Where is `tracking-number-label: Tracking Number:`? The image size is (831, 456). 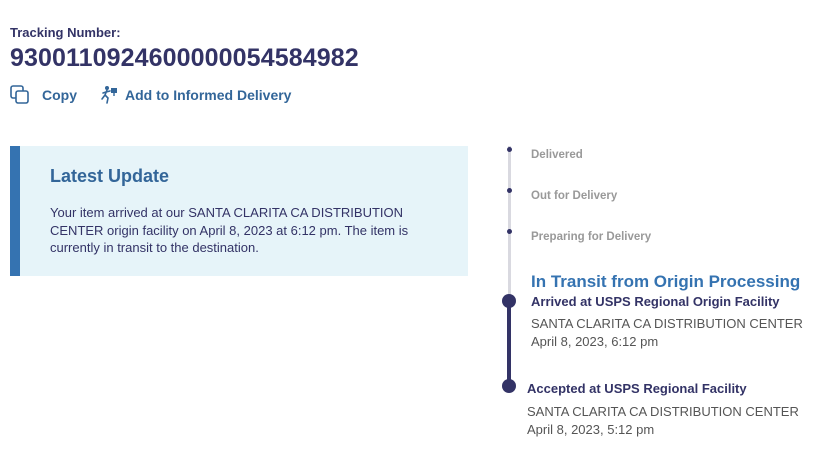
tracking-number-label: Tracking Number: is located at coordinates (65, 32).